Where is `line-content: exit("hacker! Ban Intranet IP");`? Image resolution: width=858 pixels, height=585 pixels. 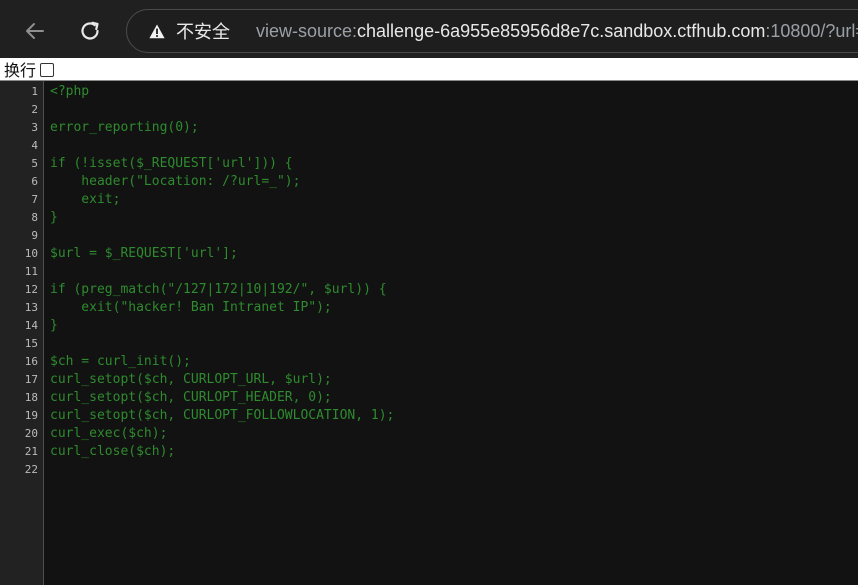
line-content: exit("hacker! Ban Intranet IP"); is located at coordinates (191, 307).